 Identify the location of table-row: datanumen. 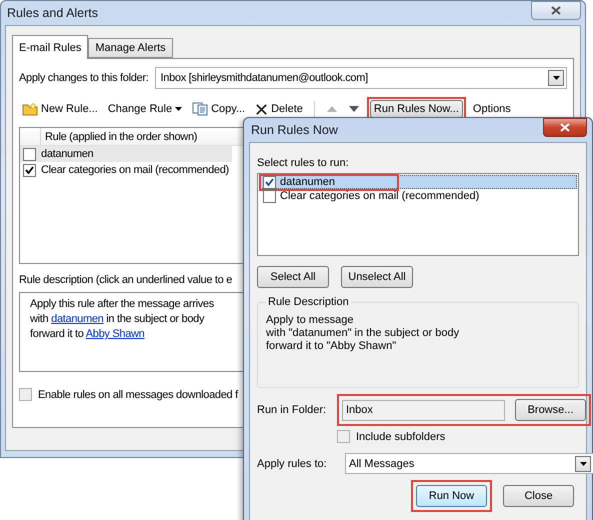
(126, 154).